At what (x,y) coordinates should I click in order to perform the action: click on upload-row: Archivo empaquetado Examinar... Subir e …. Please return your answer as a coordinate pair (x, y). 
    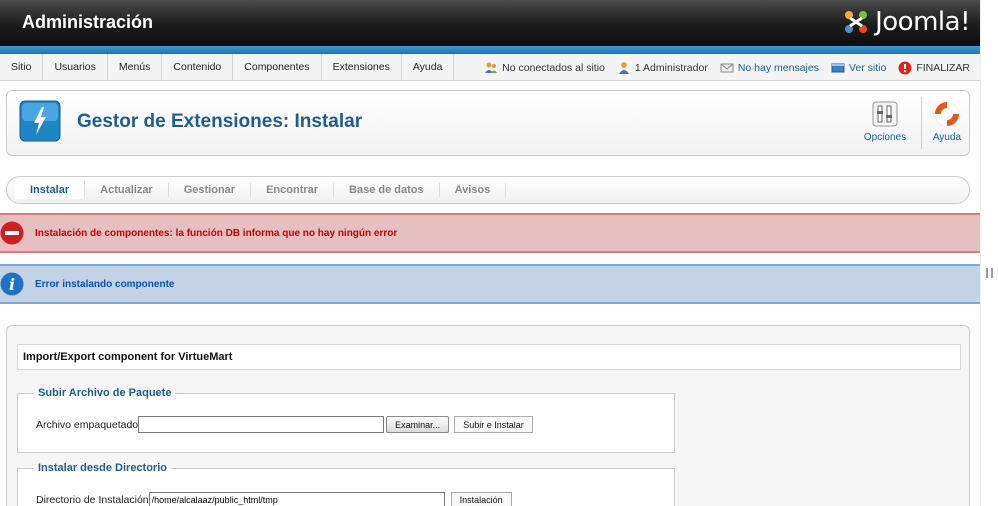
    Looking at the image, I should click on (284, 424).